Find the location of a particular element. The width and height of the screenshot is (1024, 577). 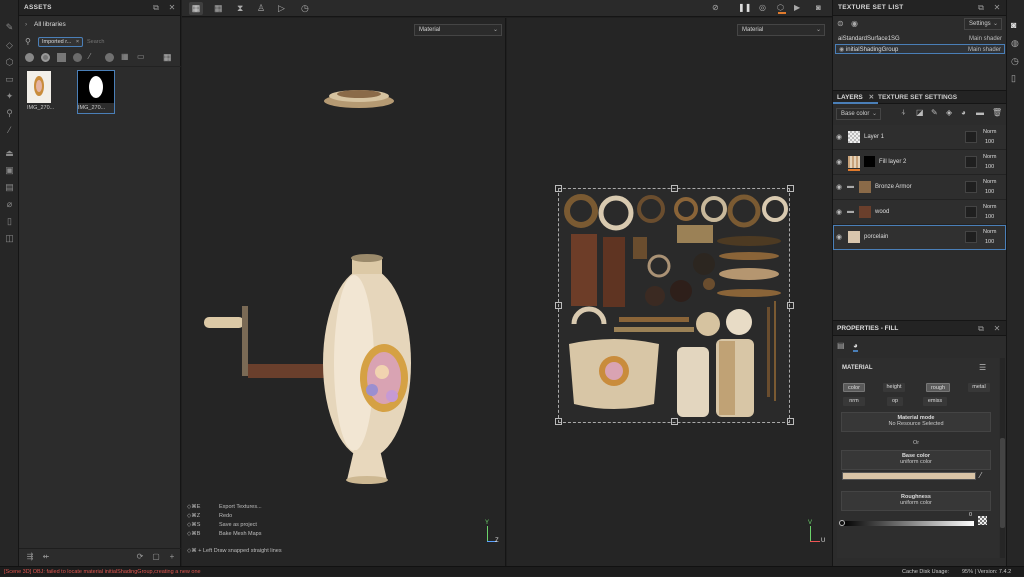

anchor-icon: ⌀ is located at coordinates (9, 204).